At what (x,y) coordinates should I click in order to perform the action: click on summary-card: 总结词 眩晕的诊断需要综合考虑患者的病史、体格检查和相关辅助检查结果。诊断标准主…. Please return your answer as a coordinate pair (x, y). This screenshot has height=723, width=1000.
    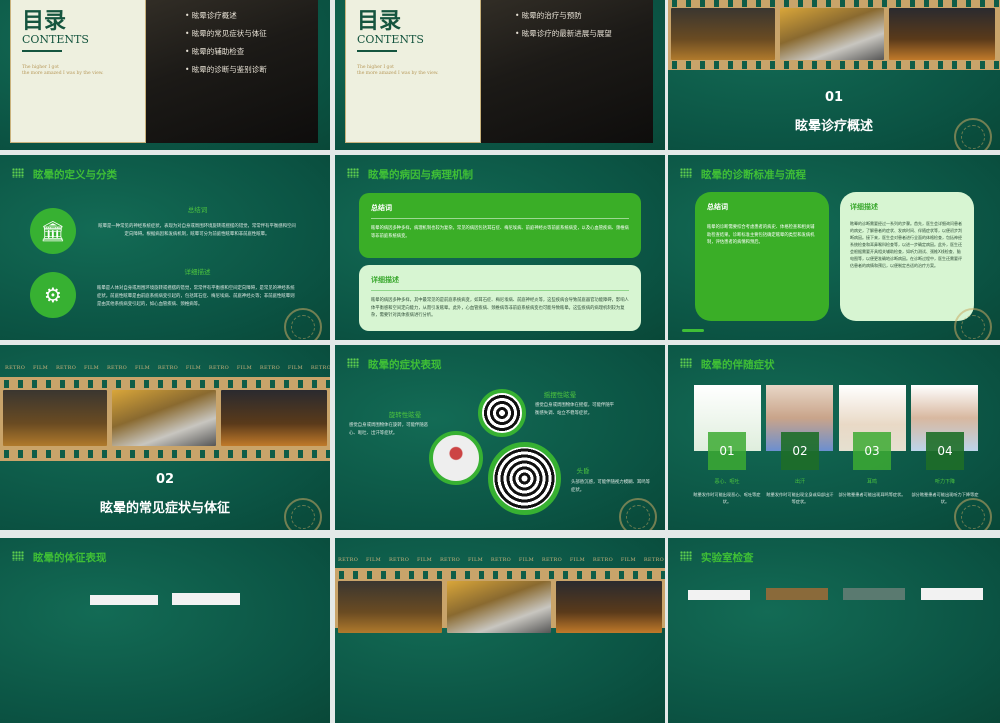
    Looking at the image, I should click on (762, 256).